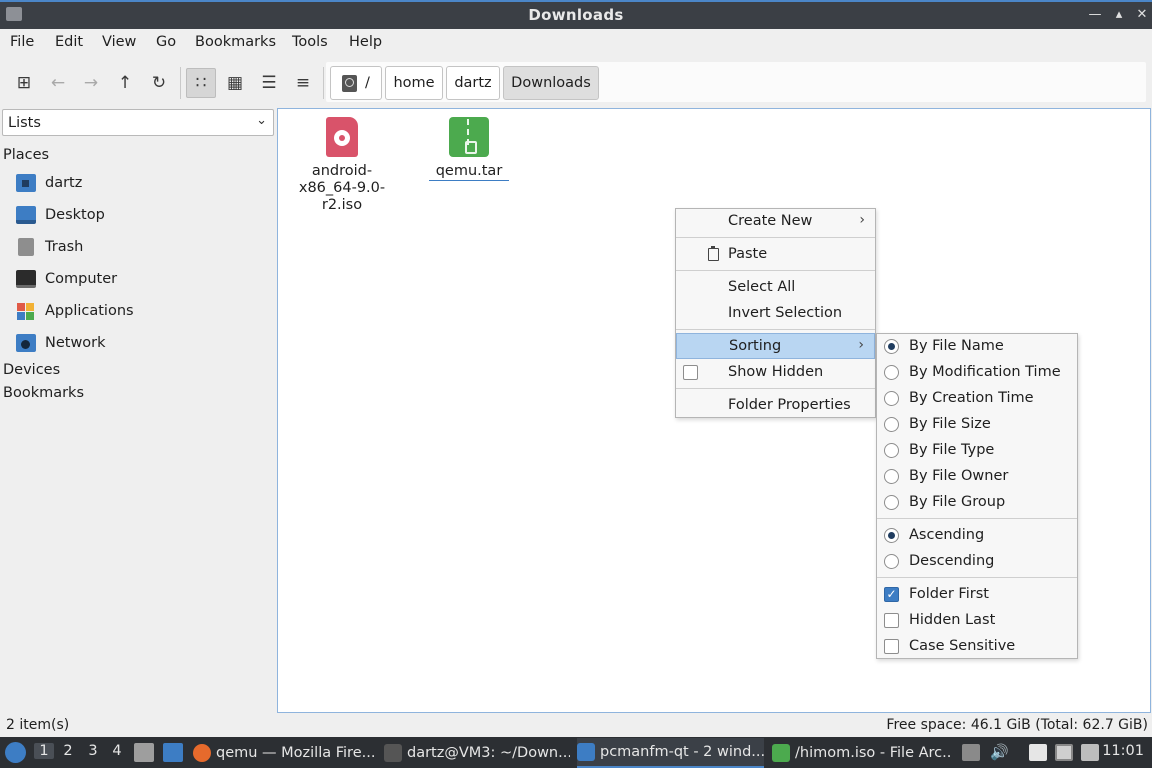 The height and width of the screenshot is (768, 1152). Describe the element at coordinates (414, 83) in the screenshot. I see `crumb-home: home` at that location.